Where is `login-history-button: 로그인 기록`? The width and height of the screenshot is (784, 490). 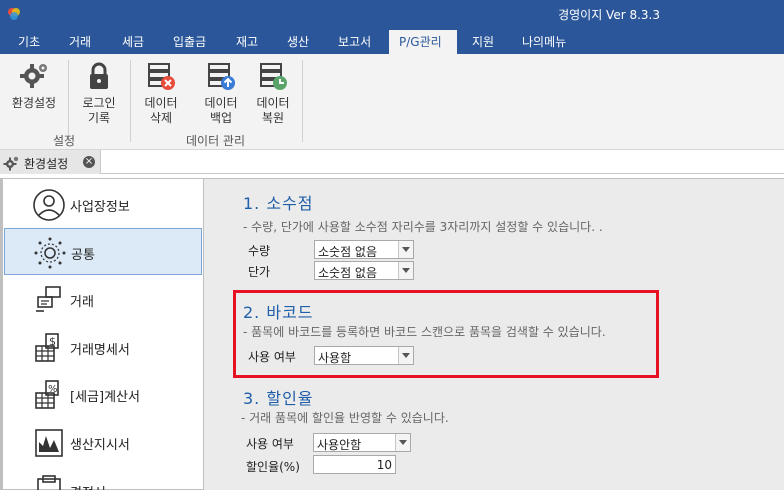 login-history-button: 로그인 기록 is located at coordinates (99, 93).